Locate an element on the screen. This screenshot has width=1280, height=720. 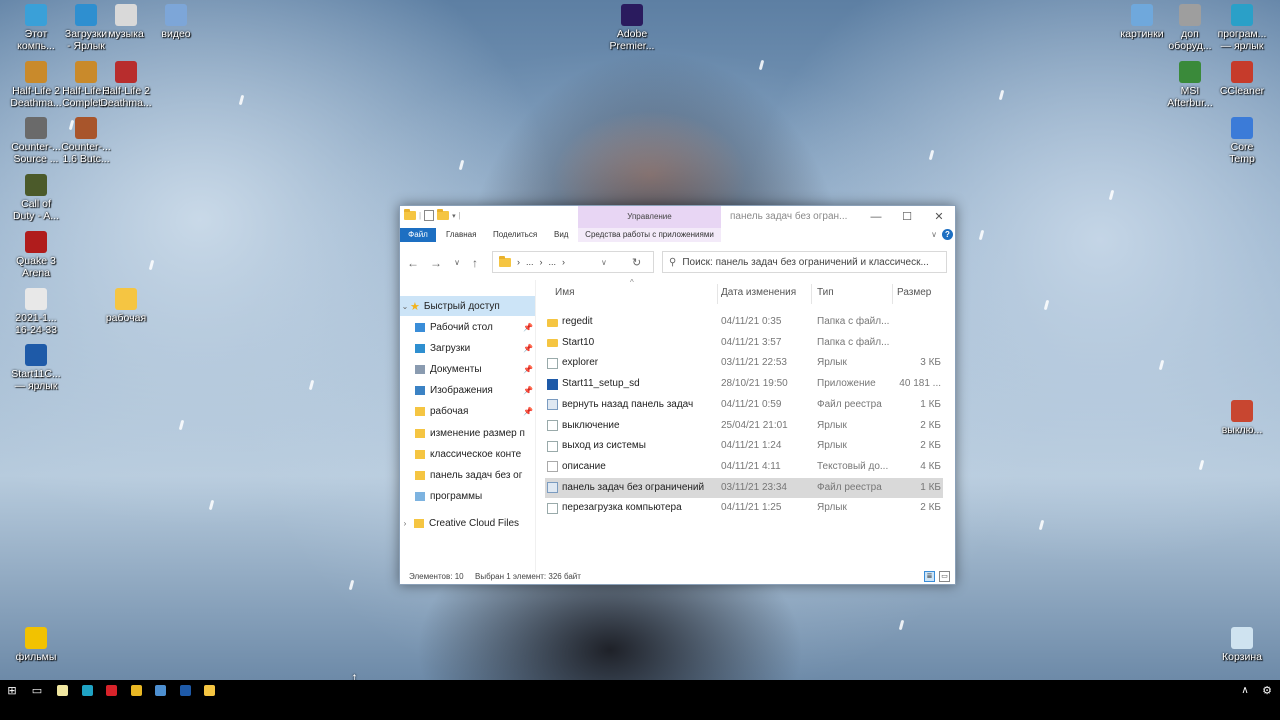
core-temp-icon is located at coordinates (1242, 128).